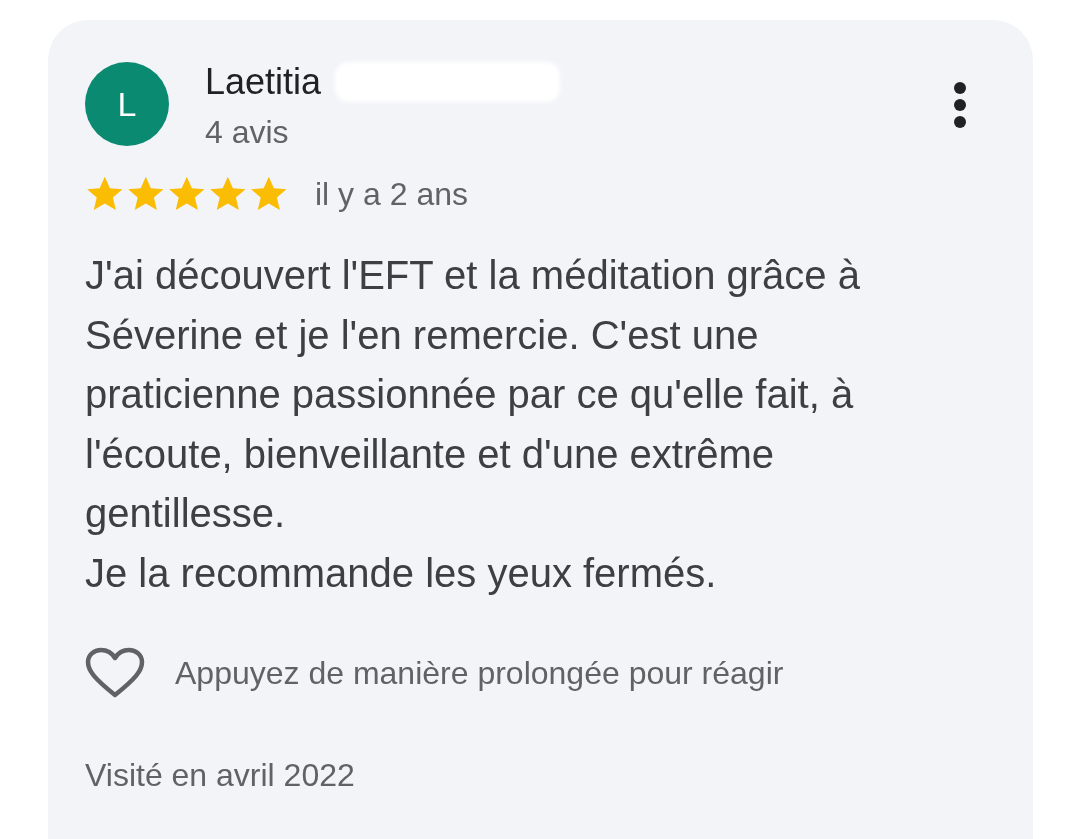 Image resolution: width=1080 pixels, height=839 pixels. I want to click on avatar: L, so click(127, 104).